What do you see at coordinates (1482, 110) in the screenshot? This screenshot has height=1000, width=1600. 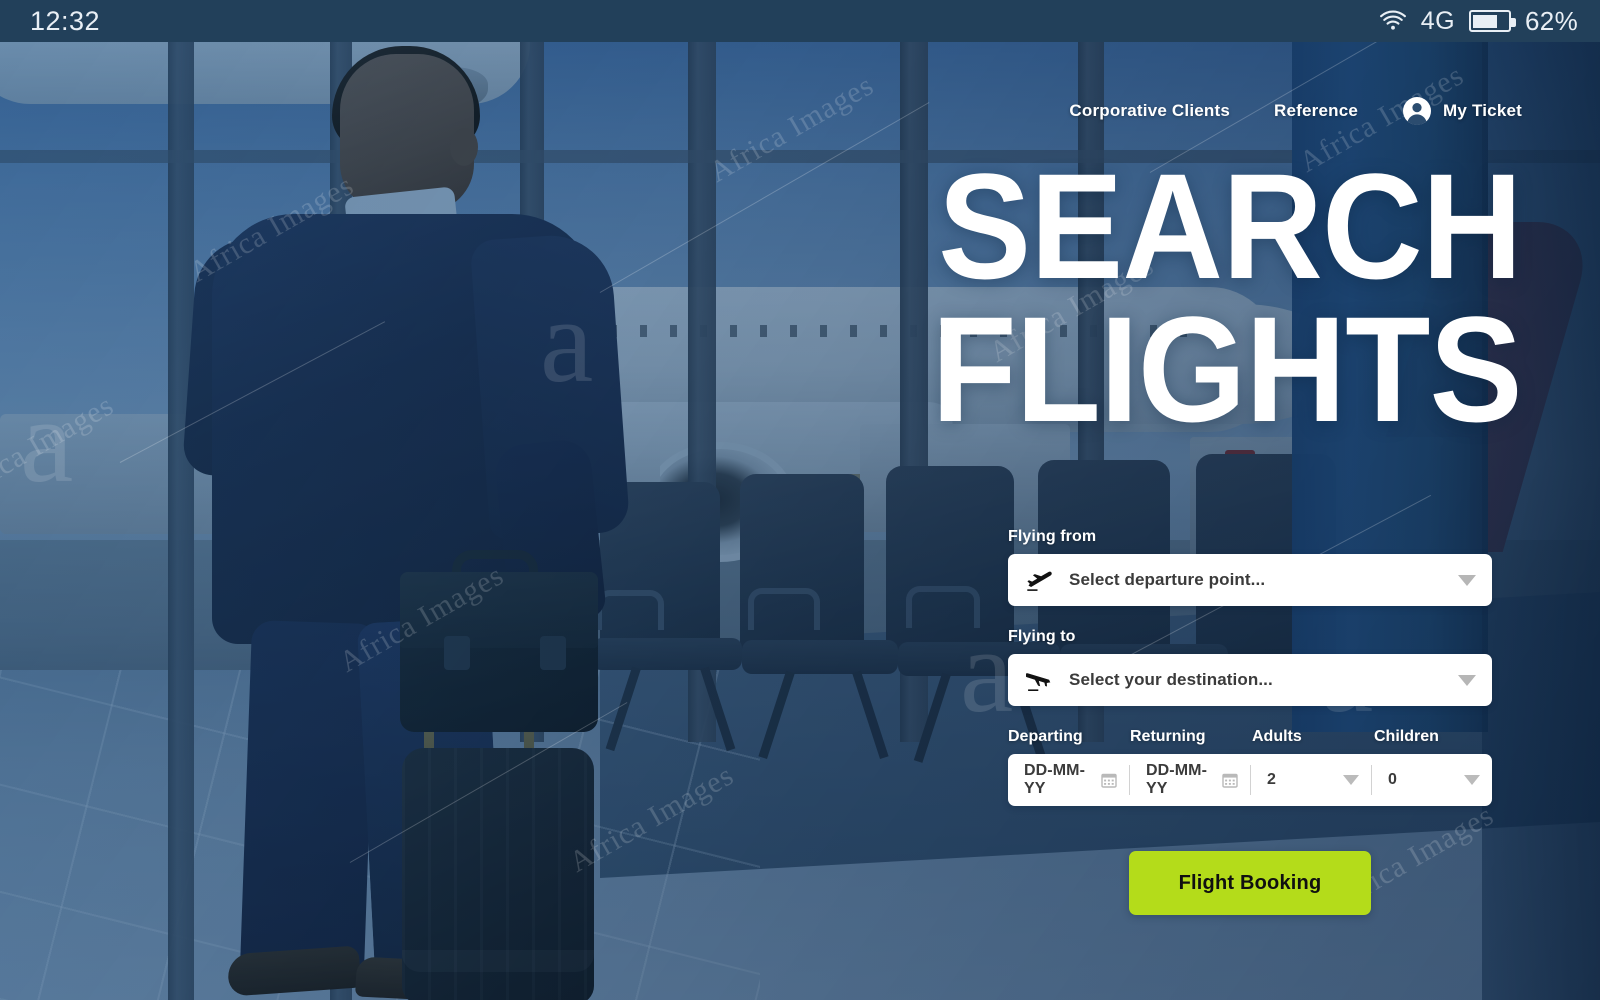 I see `nav-my-ticket-label: My Ticket` at bounding box center [1482, 110].